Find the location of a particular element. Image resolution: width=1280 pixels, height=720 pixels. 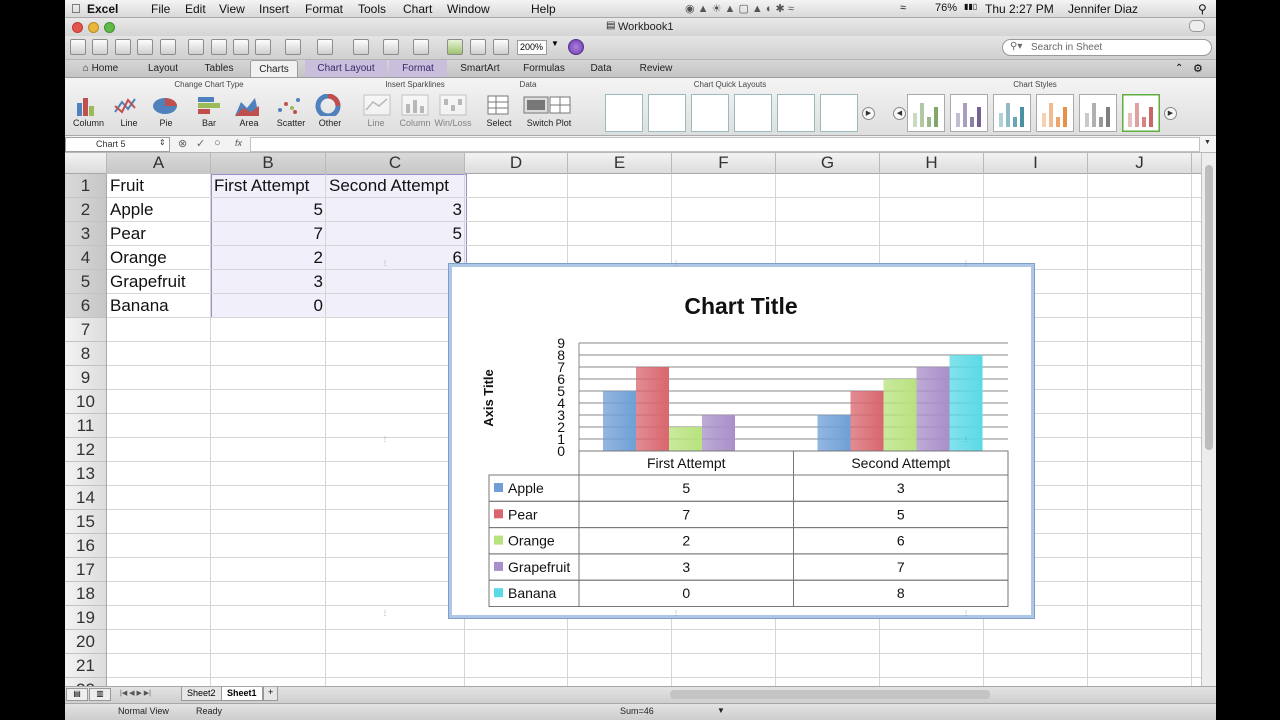

menu-window: Window is located at coordinates (468, 9).